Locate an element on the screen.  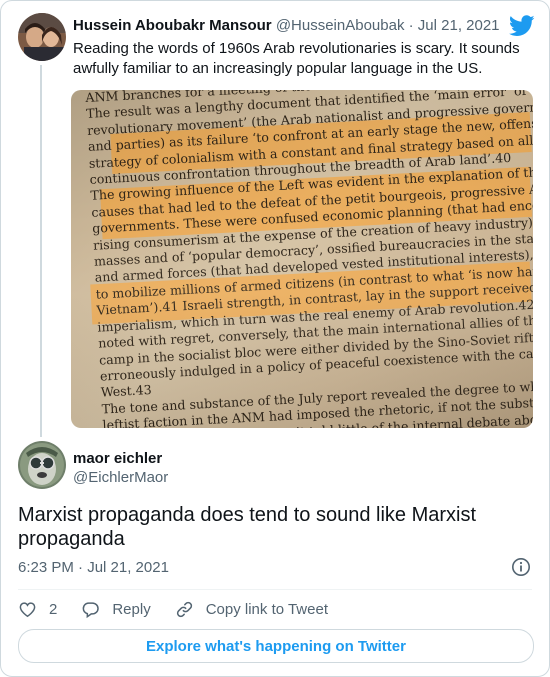
author-name: maor eichler is located at coordinates (117, 458).